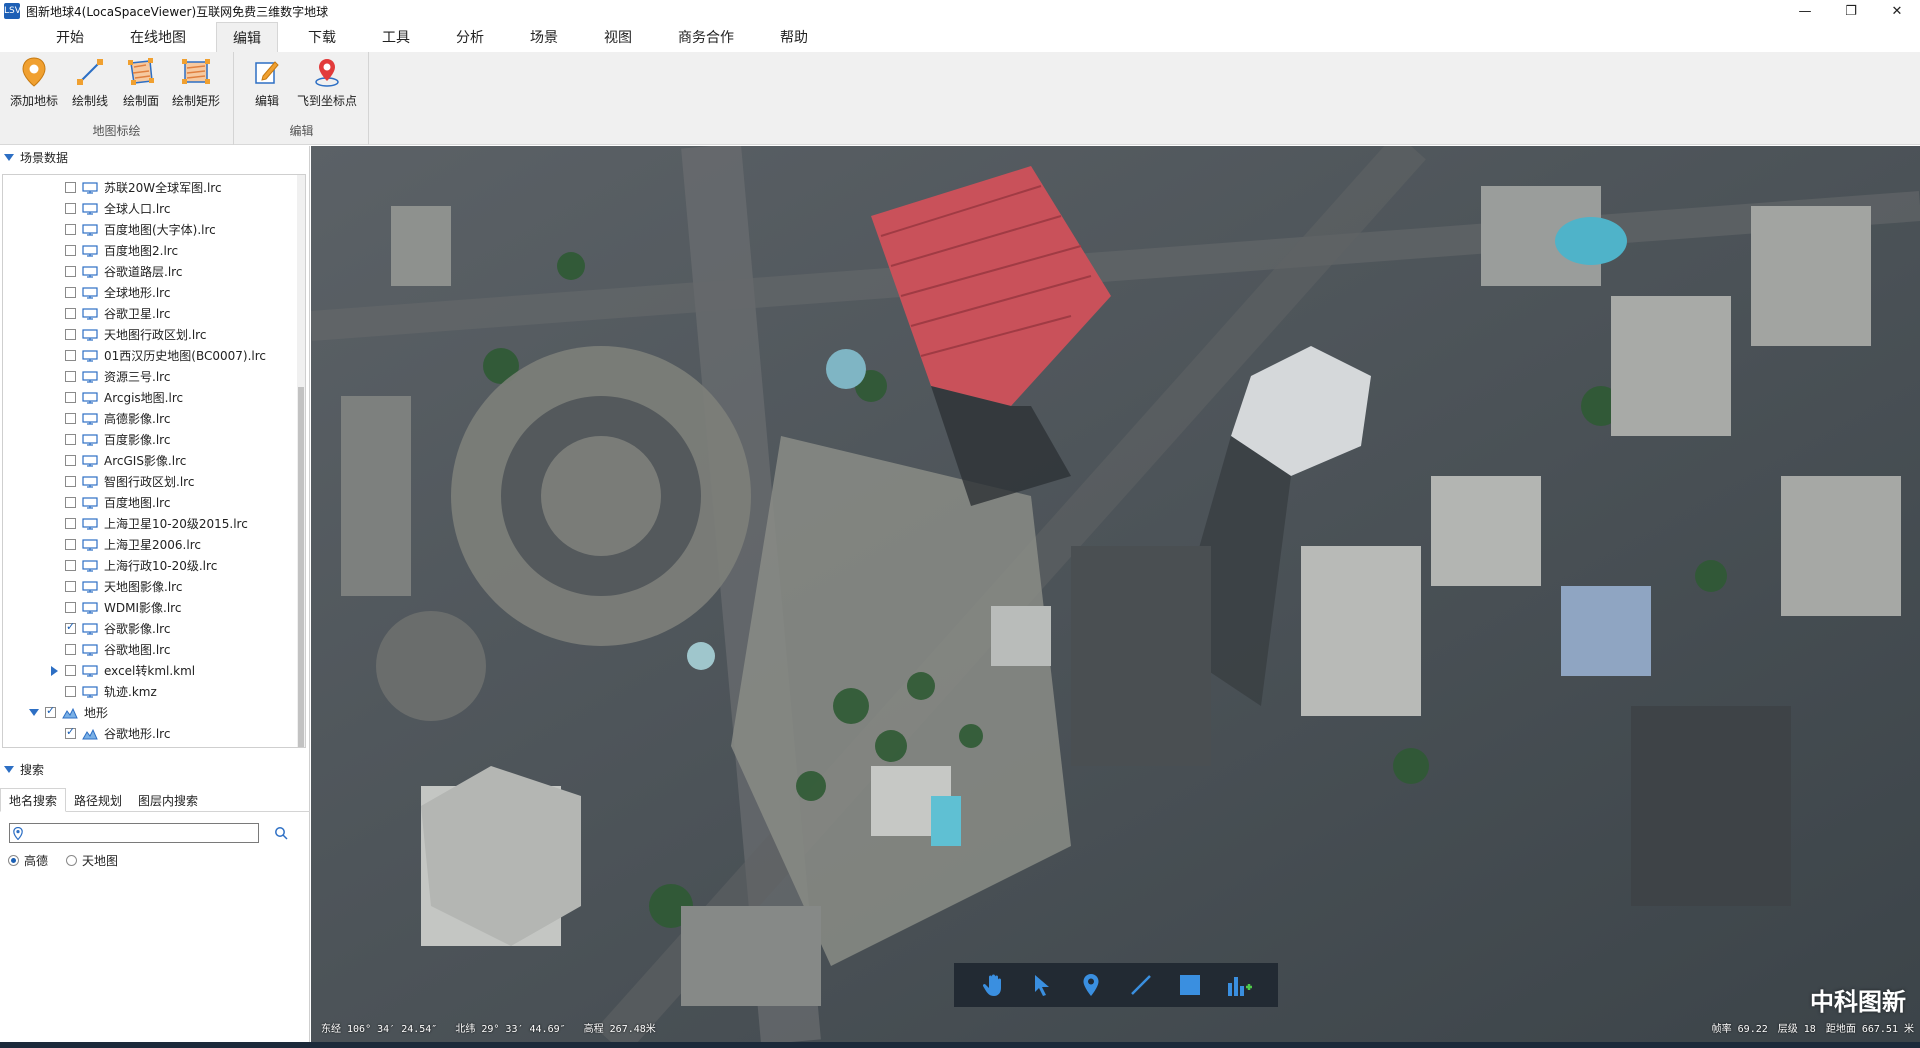 This screenshot has height=1048, width=1920. Describe the element at coordinates (114, 271) in the screenshot. I see `layer-item: 谷歌道路层.lrc` at that location.